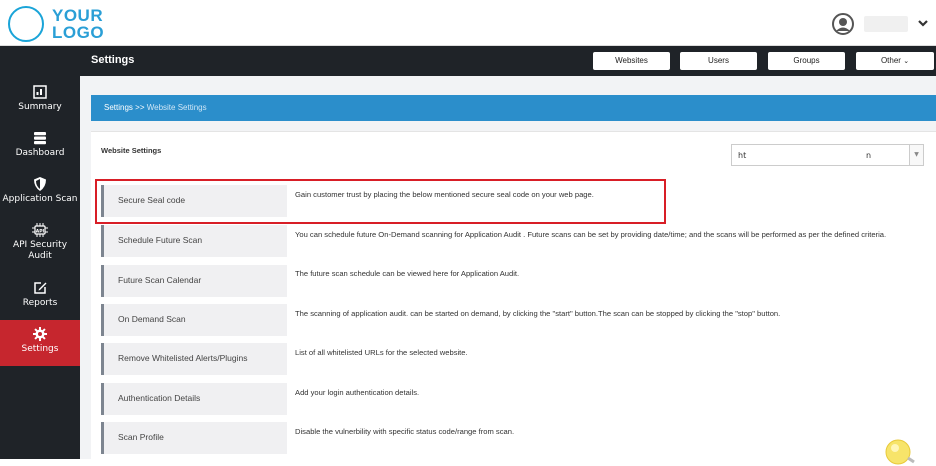  What do you see at coordinates (131, 150) in the screenshot?
I see `panel-title: Website Settings` at bounding box center [131, 150].